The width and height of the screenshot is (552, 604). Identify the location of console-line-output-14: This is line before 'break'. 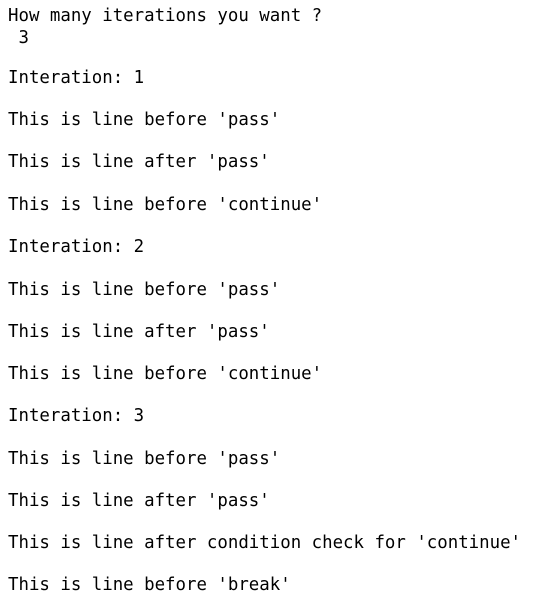
(149, 585).